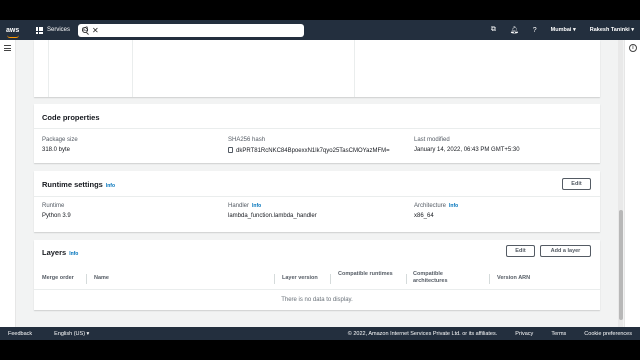 The image size is (640, 360). I want to click on runtime-settings-title: Runtime settings, so click(72, 184).